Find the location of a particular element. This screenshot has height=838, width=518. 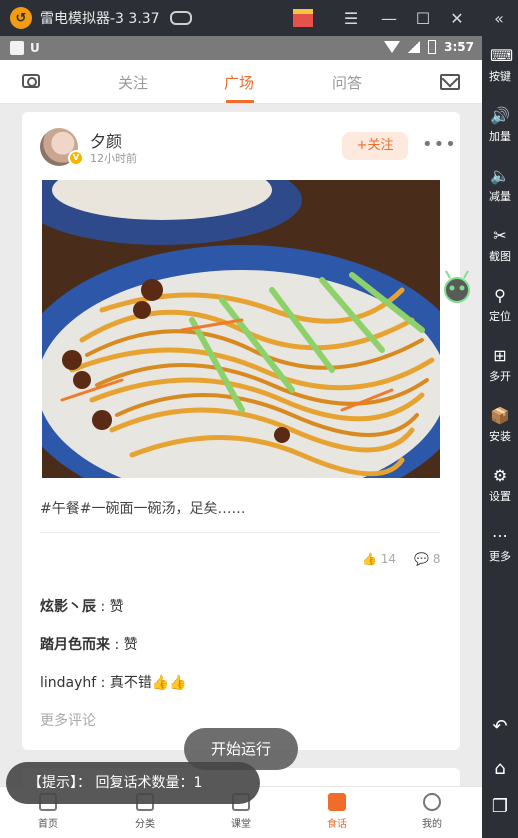

sidebar-item-volume-up: 🔊 加量 is located at coordinates (500, 125).